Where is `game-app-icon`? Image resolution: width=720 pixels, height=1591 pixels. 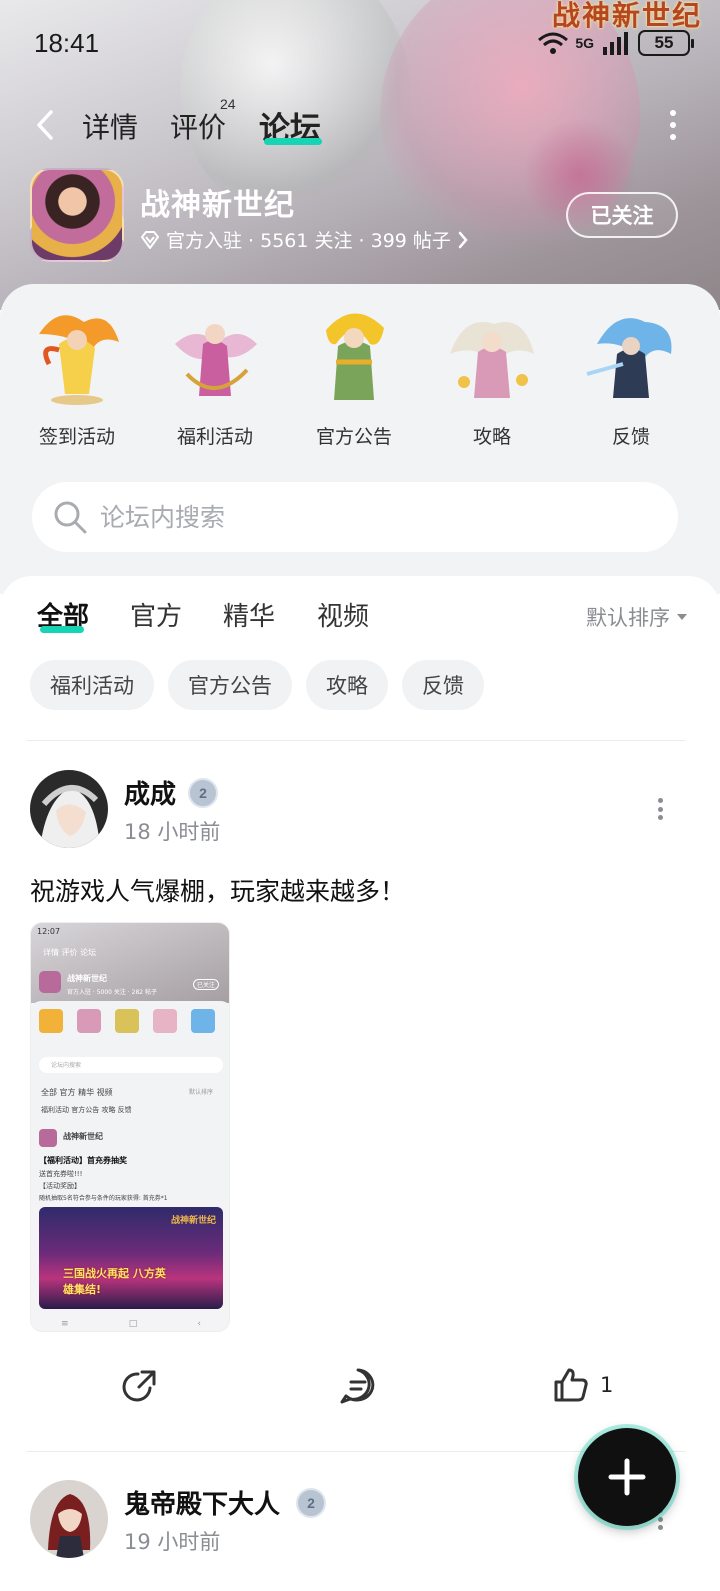 game-app-icon is located at coordinates (77, 215).